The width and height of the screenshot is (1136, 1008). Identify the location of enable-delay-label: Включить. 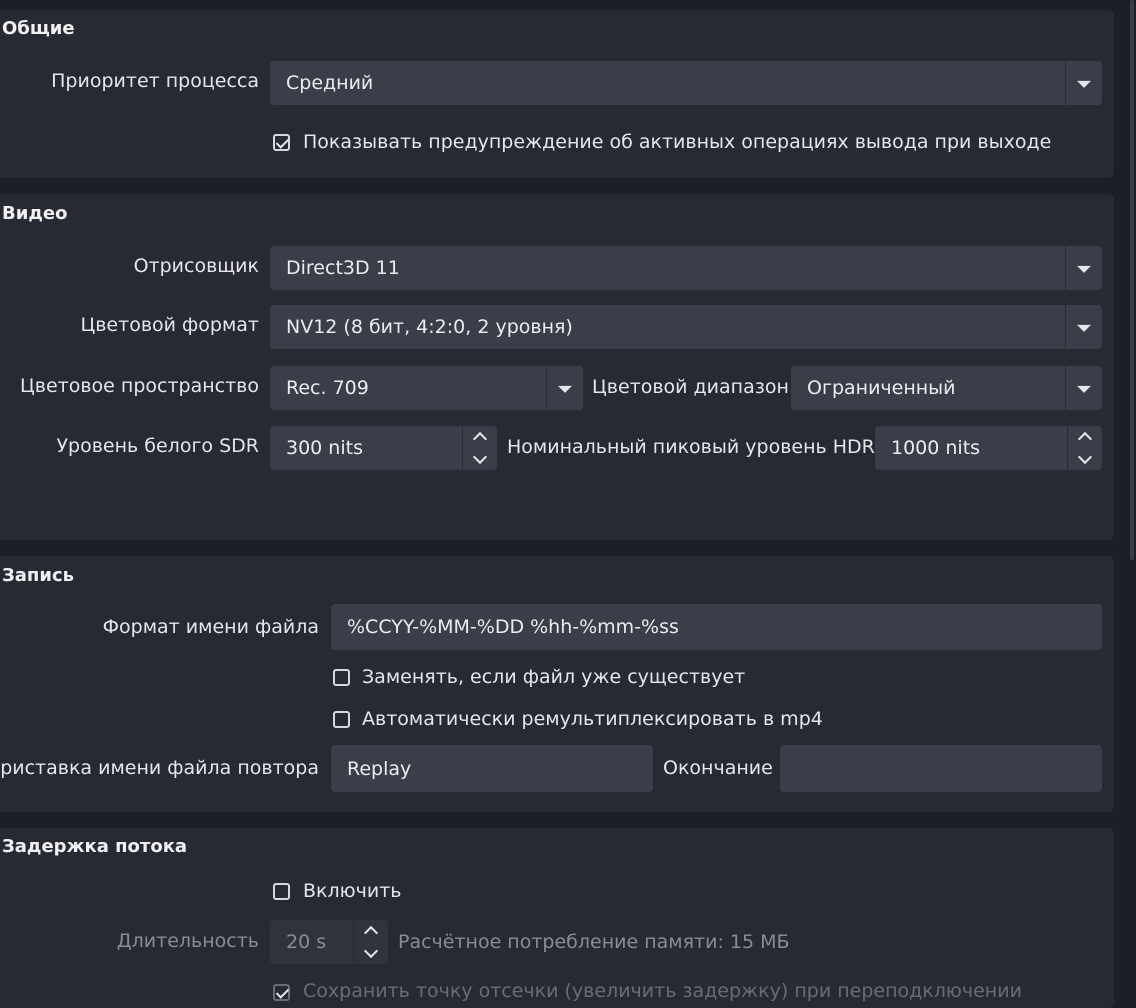
(352, 891).